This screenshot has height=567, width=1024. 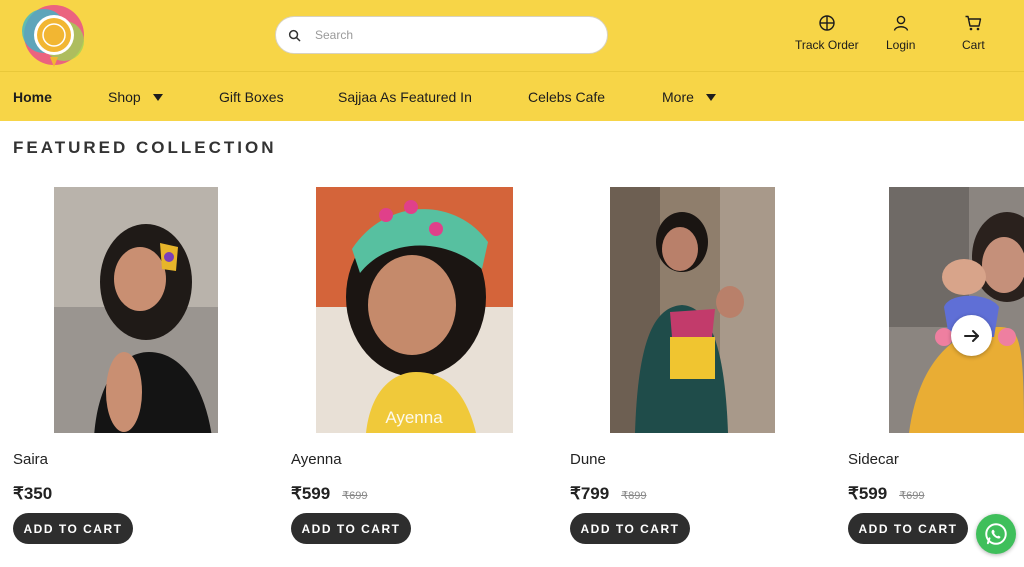 I want to click on track-order-label: Track Order, so click(x=827, y=45).